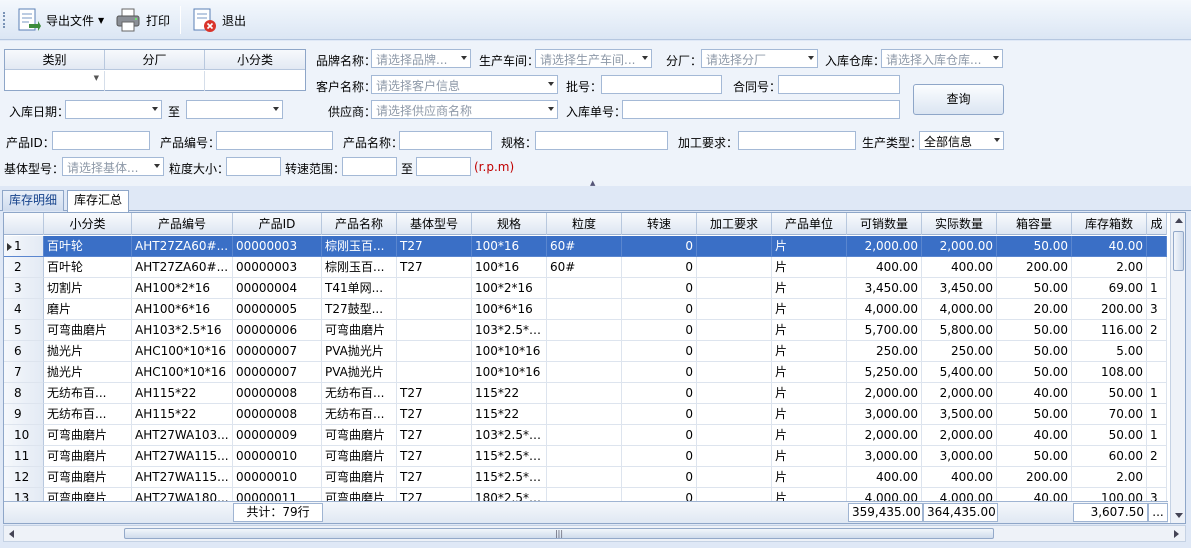  I want to click on toolbar: 导出文件 ▼ 打印 退出, so click(595, 20).